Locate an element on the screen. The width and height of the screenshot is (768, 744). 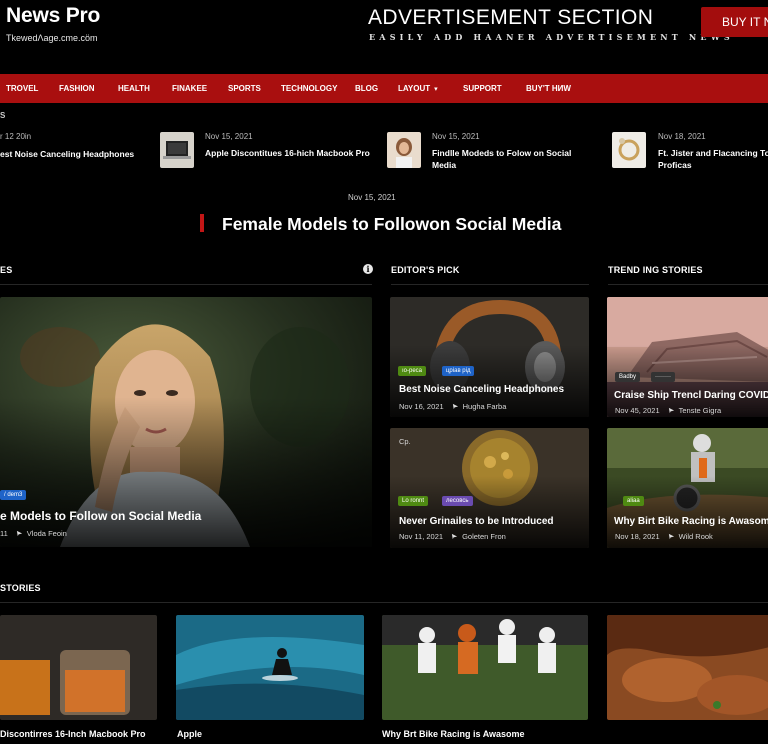
nav-item-finance: FINAKEE is located at coordinates (189, 88).